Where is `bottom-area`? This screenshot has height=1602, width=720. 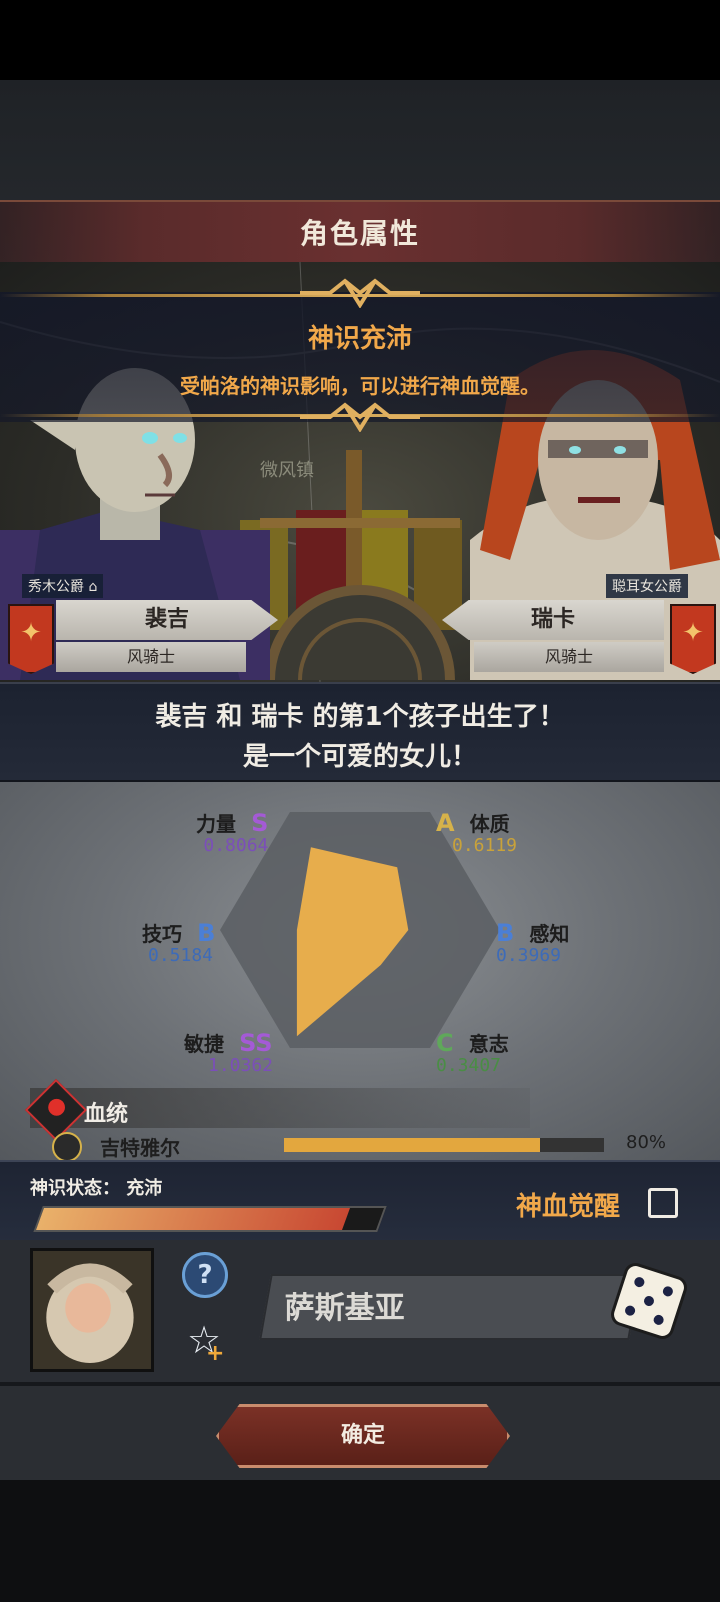 bottom-area is located at coordinates (360, 1541).